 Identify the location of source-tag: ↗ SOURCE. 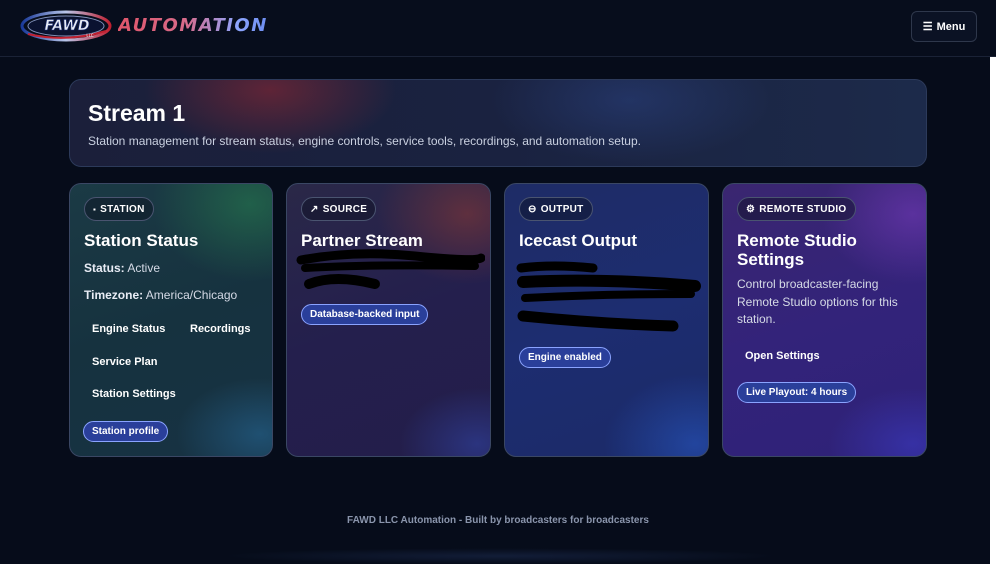
(339, 209).